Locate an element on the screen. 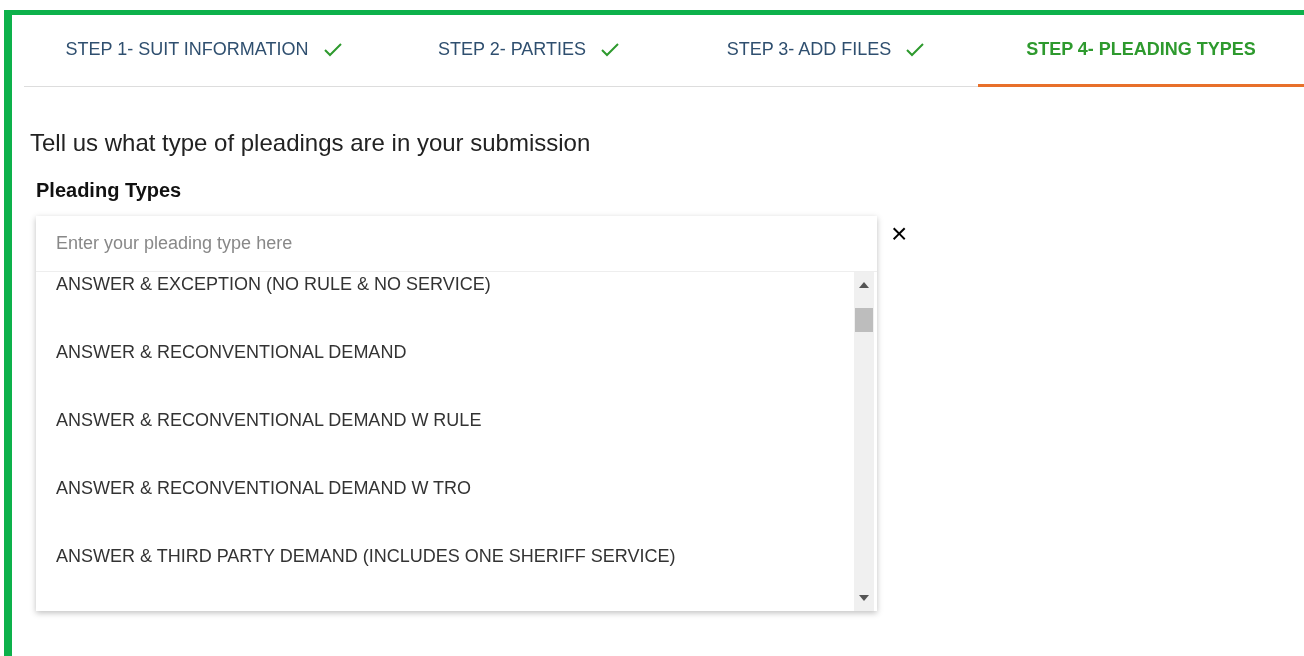 The image size is (1304, 656). step-tab: STEP 4- PLEADING TYPES is located at coordinates (1141, 51).